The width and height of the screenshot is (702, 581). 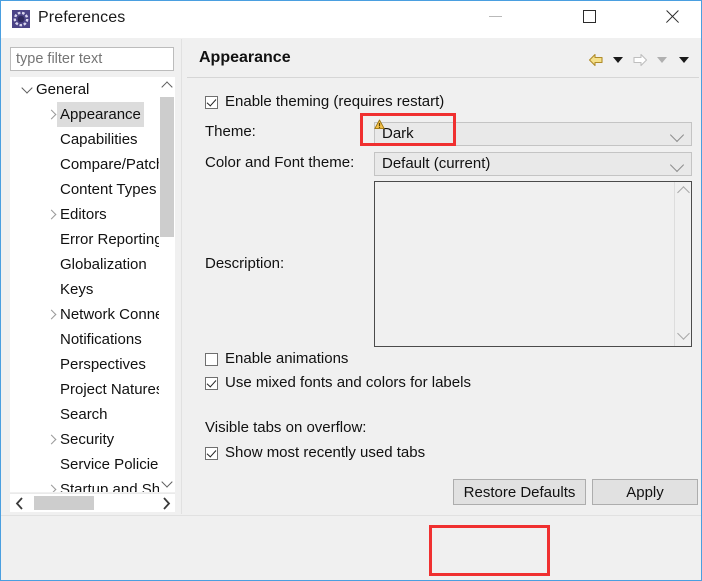 I want to click on theme-combo-value: Dark, so click(x=398, y=133).